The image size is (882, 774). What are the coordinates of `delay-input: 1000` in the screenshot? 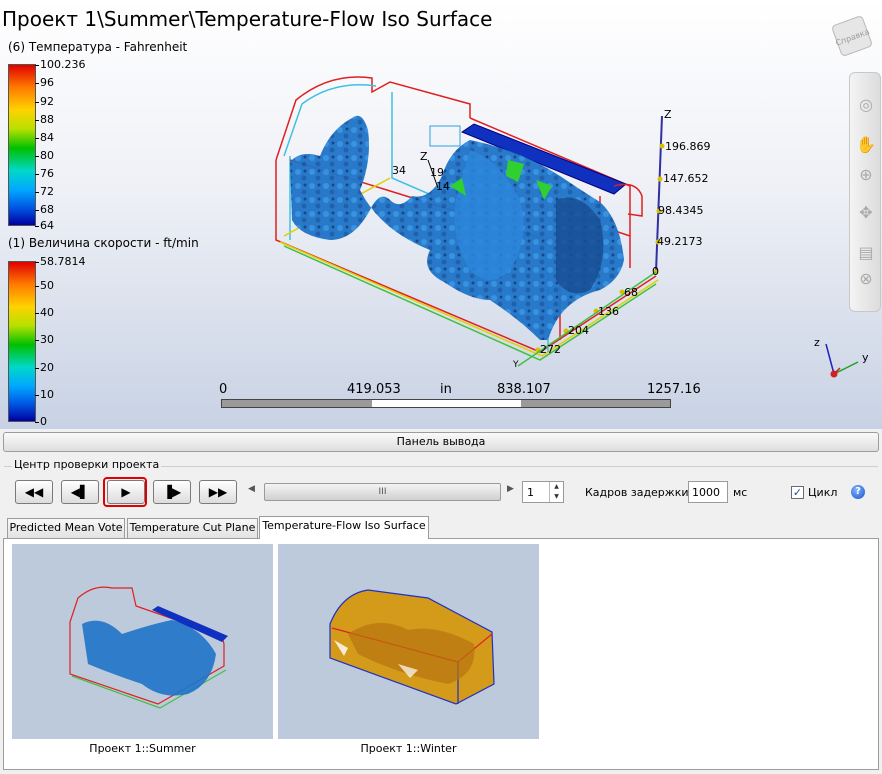 It's located at (708, 492).